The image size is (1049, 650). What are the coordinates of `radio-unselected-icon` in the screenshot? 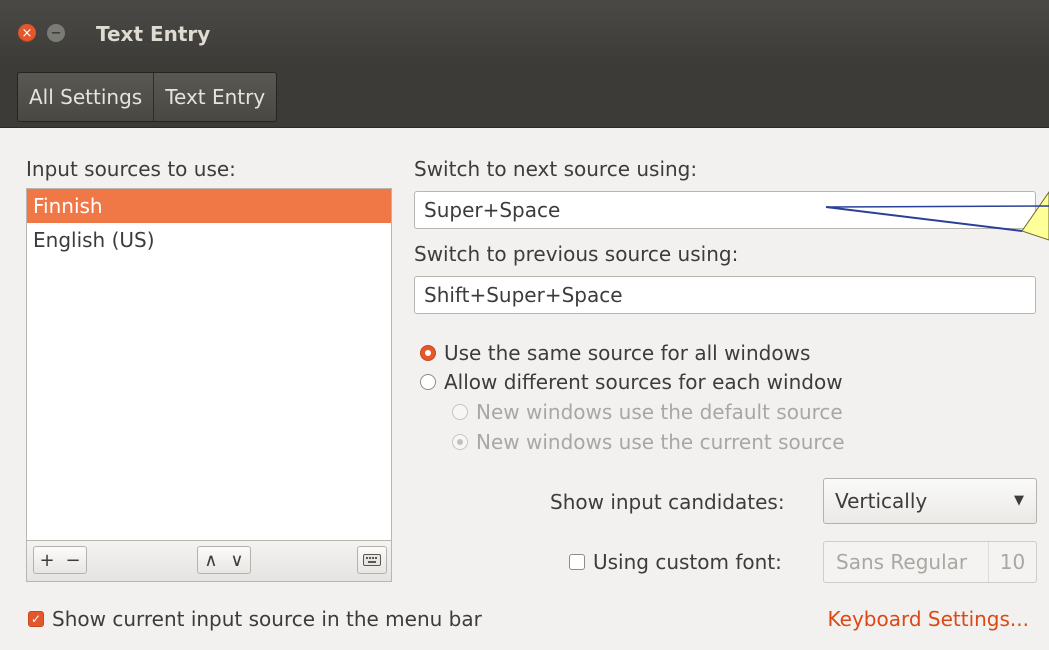 It's located at (428, 382).